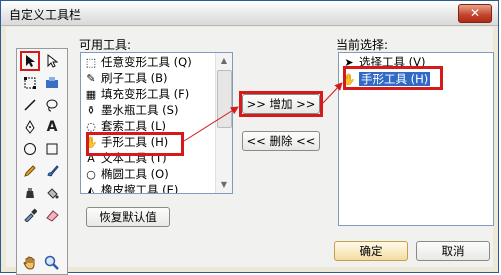 Image resolution: width=501 pixels, height=275 pixels. What do you see at coordinates (453, 251) in the screenshot?
I see `cancel-button: 取消` at bounding box center [453, 251].